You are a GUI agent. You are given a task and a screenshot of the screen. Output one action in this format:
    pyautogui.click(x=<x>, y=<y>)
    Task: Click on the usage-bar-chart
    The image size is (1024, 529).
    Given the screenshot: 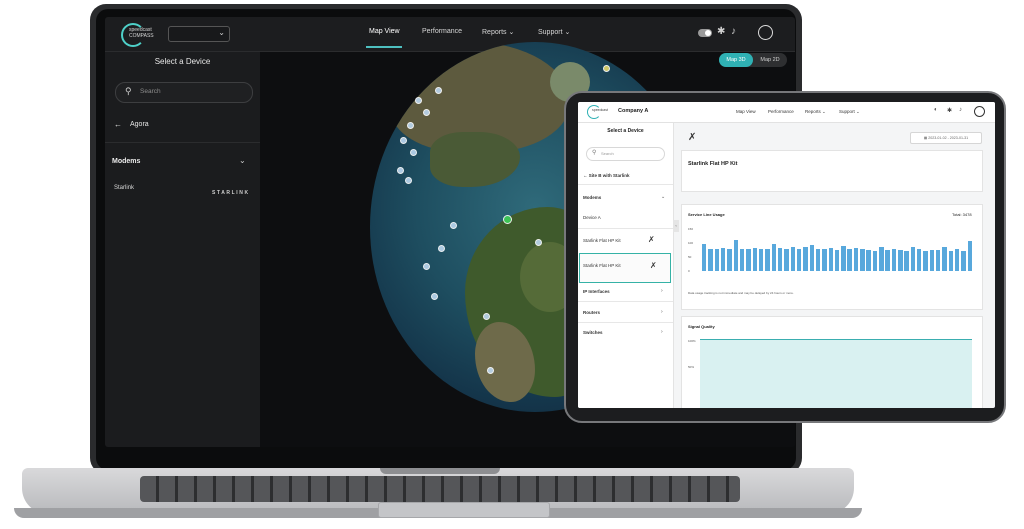 What is the action you would take?
    pyautogui.click(x=838, y=250)
    